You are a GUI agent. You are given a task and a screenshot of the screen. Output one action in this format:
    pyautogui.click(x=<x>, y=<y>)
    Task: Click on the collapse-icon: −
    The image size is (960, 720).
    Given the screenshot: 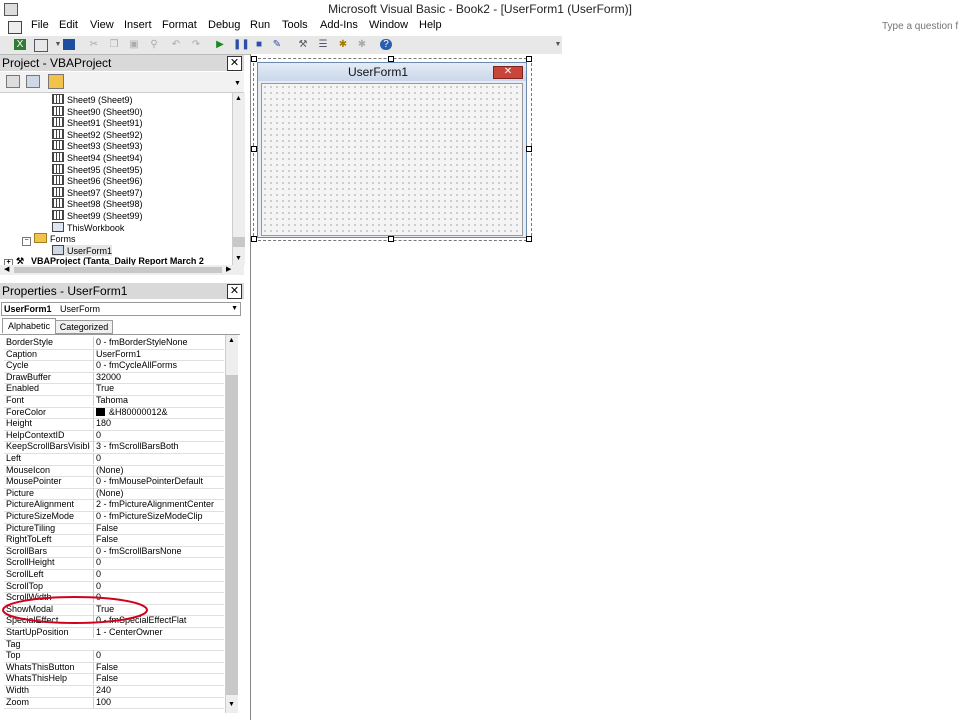 What is the action you would take?
    pyautogui.click(x=26, y=242)
    